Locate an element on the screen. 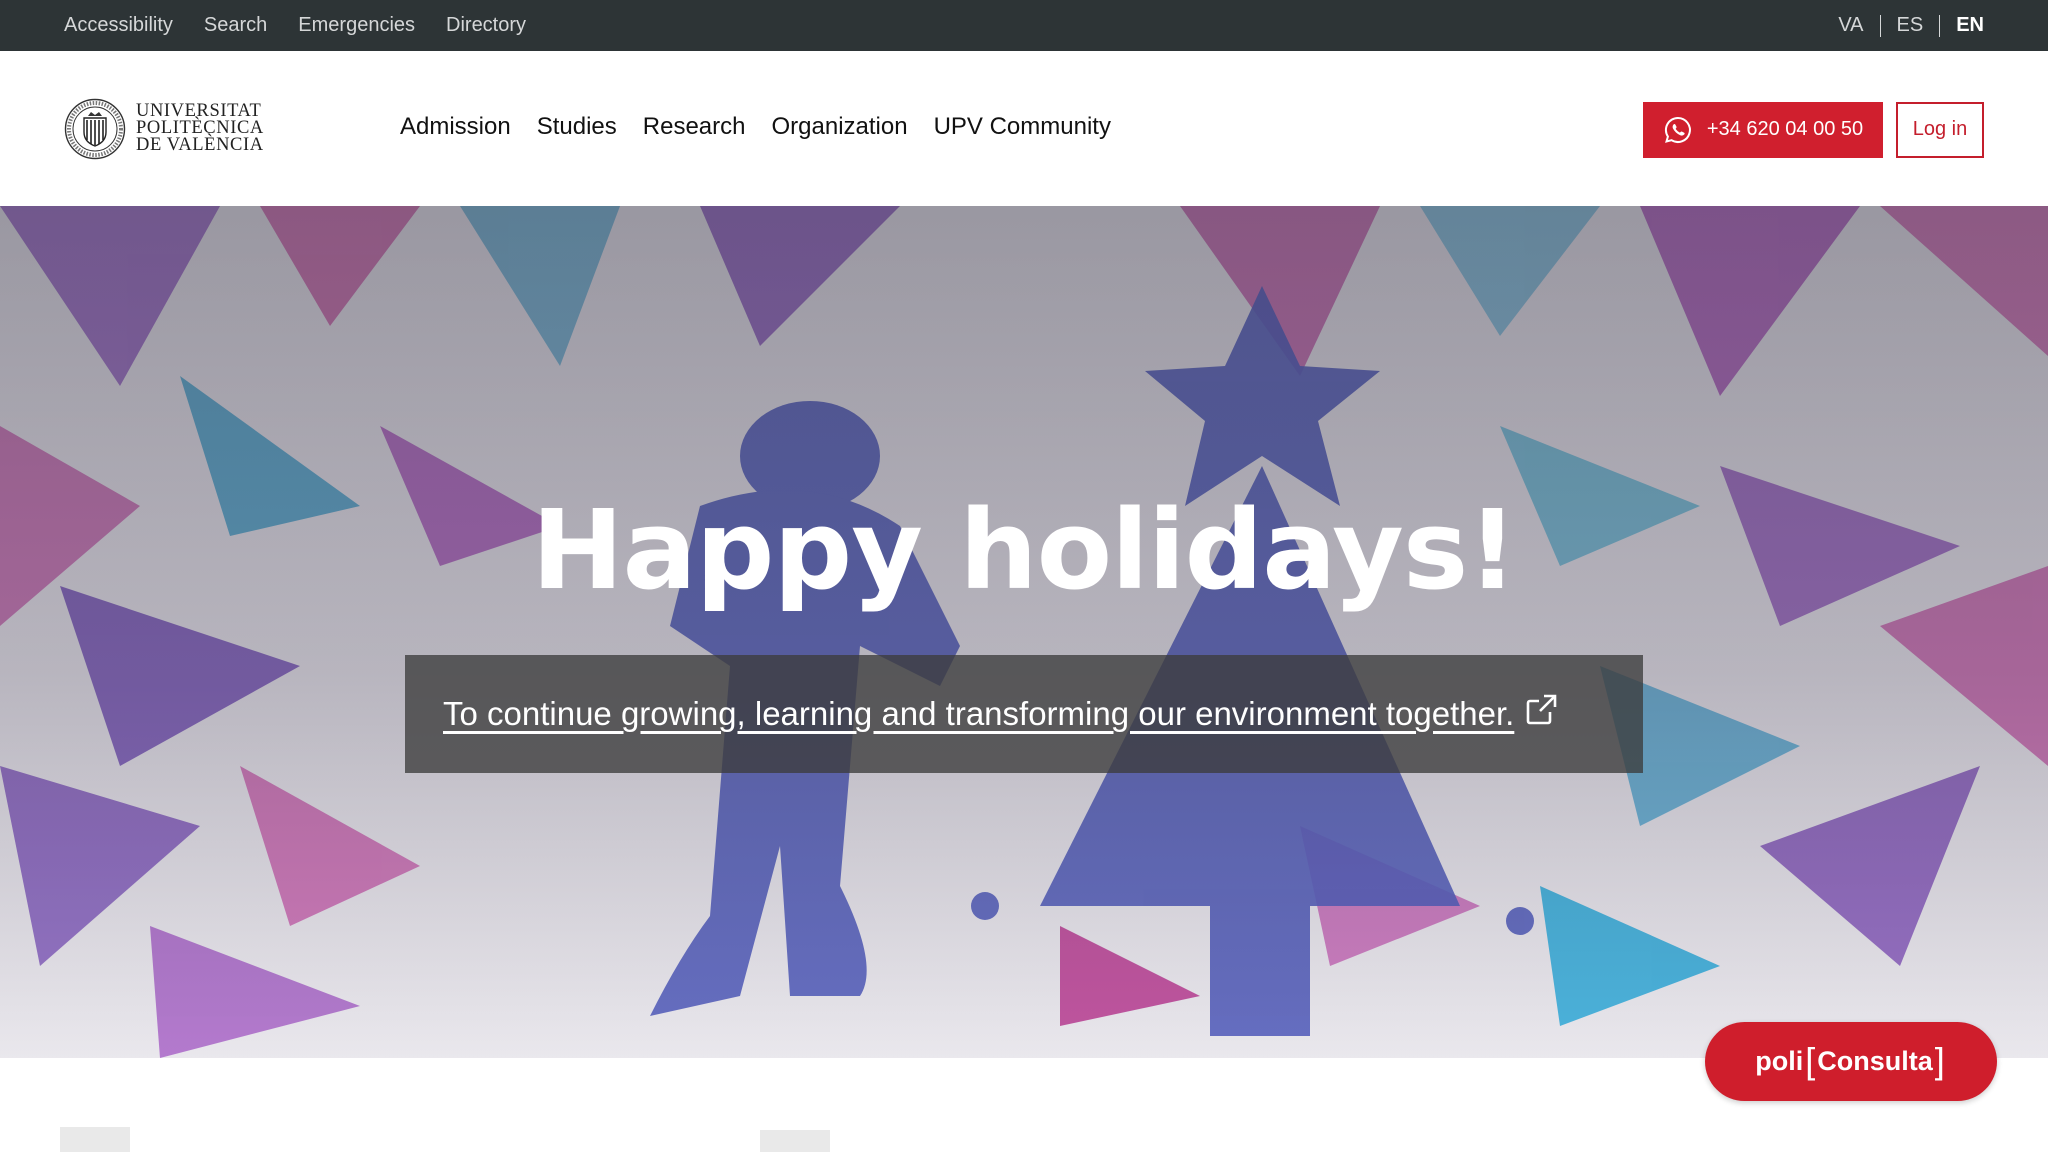  university-logo: UNIVERSITAT POLITÈCNICA DE VALÈNCIA is located at coordinates (169, 129).